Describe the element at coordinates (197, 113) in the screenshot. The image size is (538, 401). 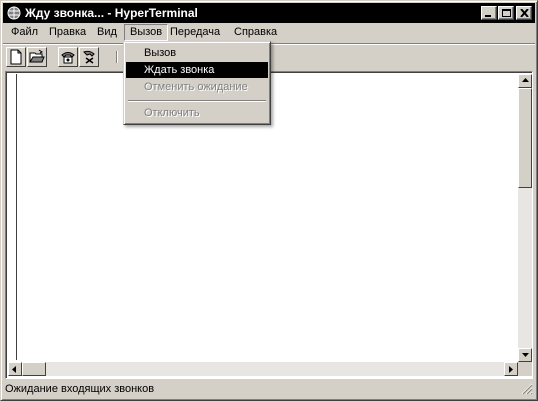
I see `menu-item-disconnect: Отключить` at that location.